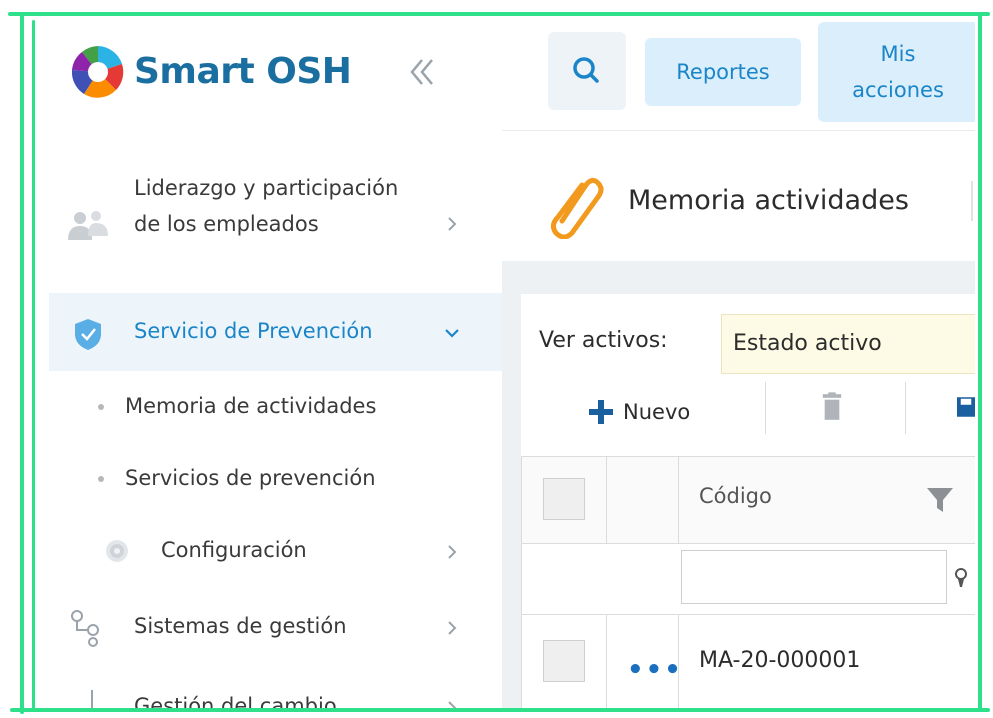 The height and width of the screenshot is (718, 993). I want to click on select-value: Estado activo, so click(807, 343).